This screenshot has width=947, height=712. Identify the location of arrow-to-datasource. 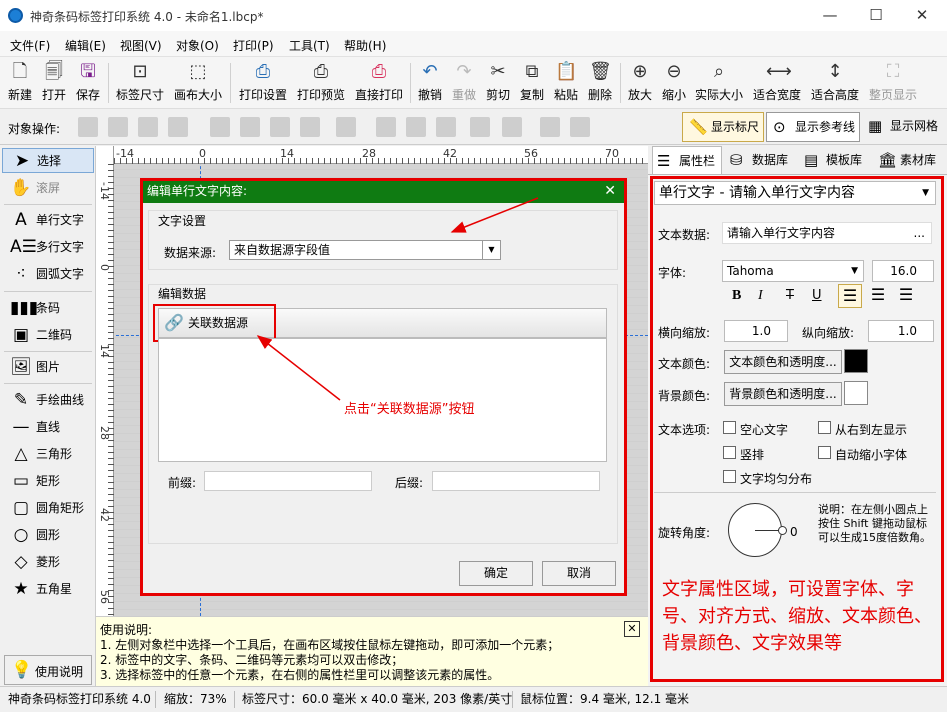
(494, 215).